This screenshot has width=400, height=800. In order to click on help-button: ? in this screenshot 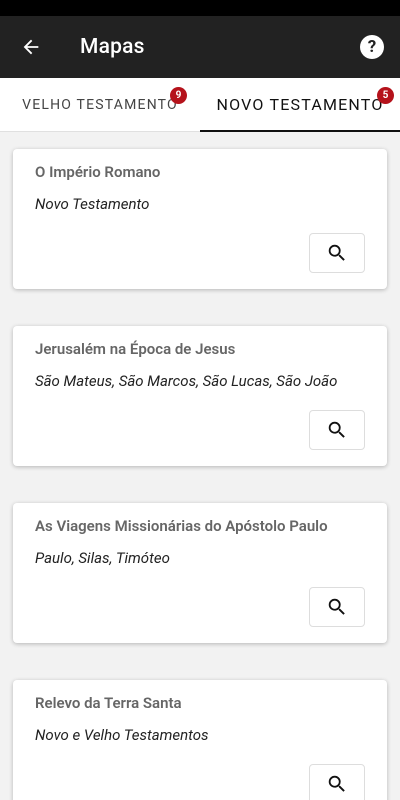, I will do `click(372, 47)`.